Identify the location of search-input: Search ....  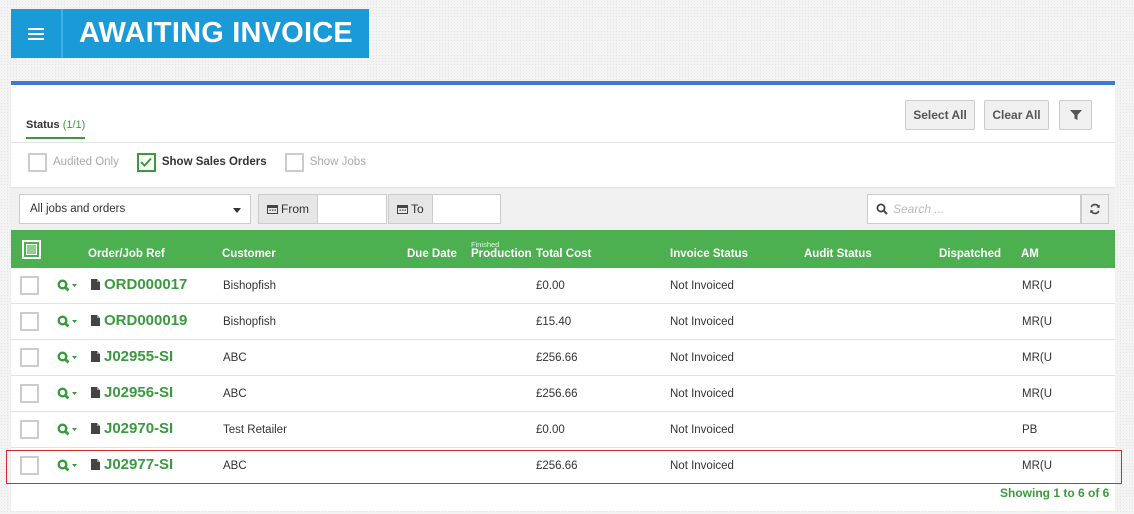
(974, 209).